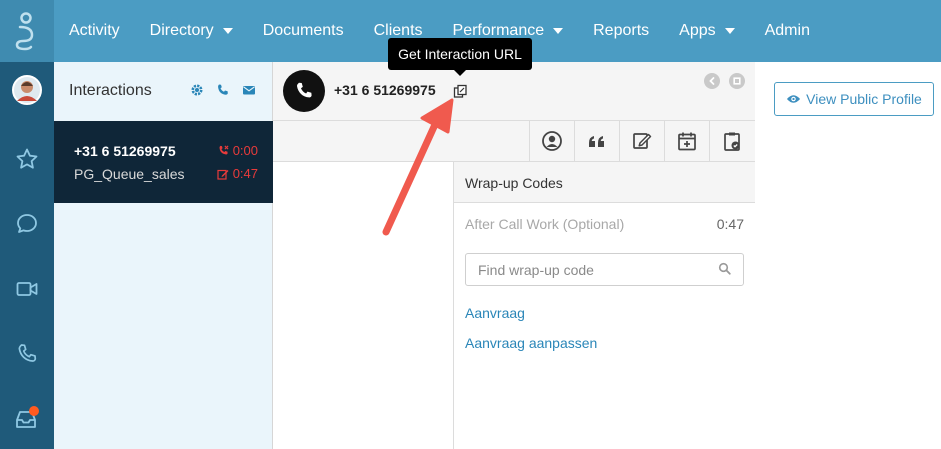 The height and width of the screenshot is (449, 941). Describe the element at coordinates (854, 99) in the screenshot. I see `view-public-profile-button: View Public Profile` at that location.